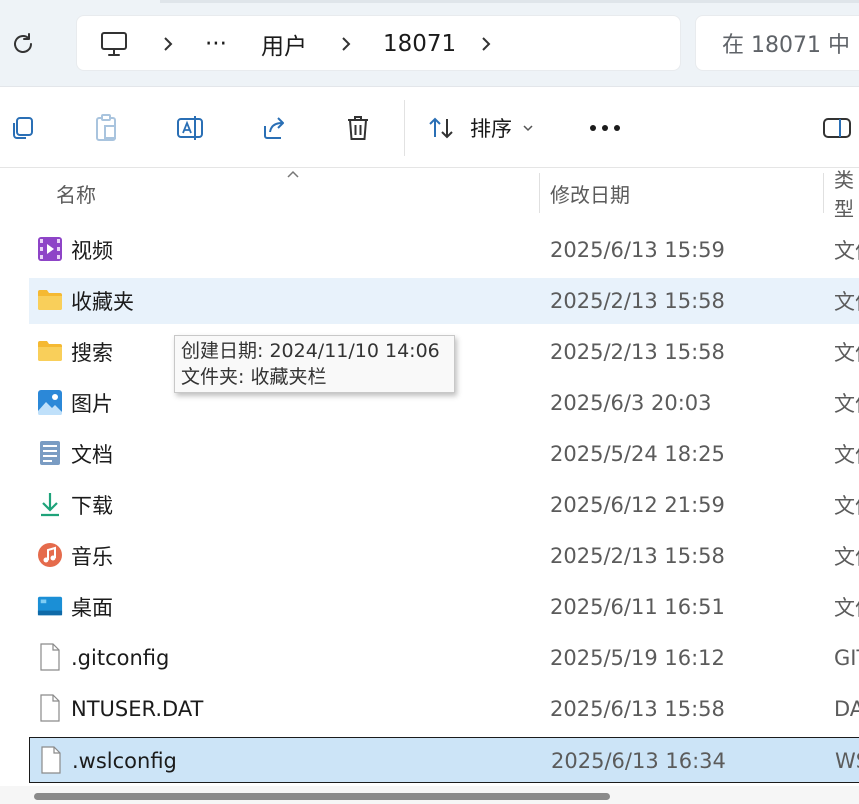 The height and width of the screenshot is (804, 859). Describe the element at coordinates (124, 761) in the screenshot. I see `file-name: .wslconfig` at that location.